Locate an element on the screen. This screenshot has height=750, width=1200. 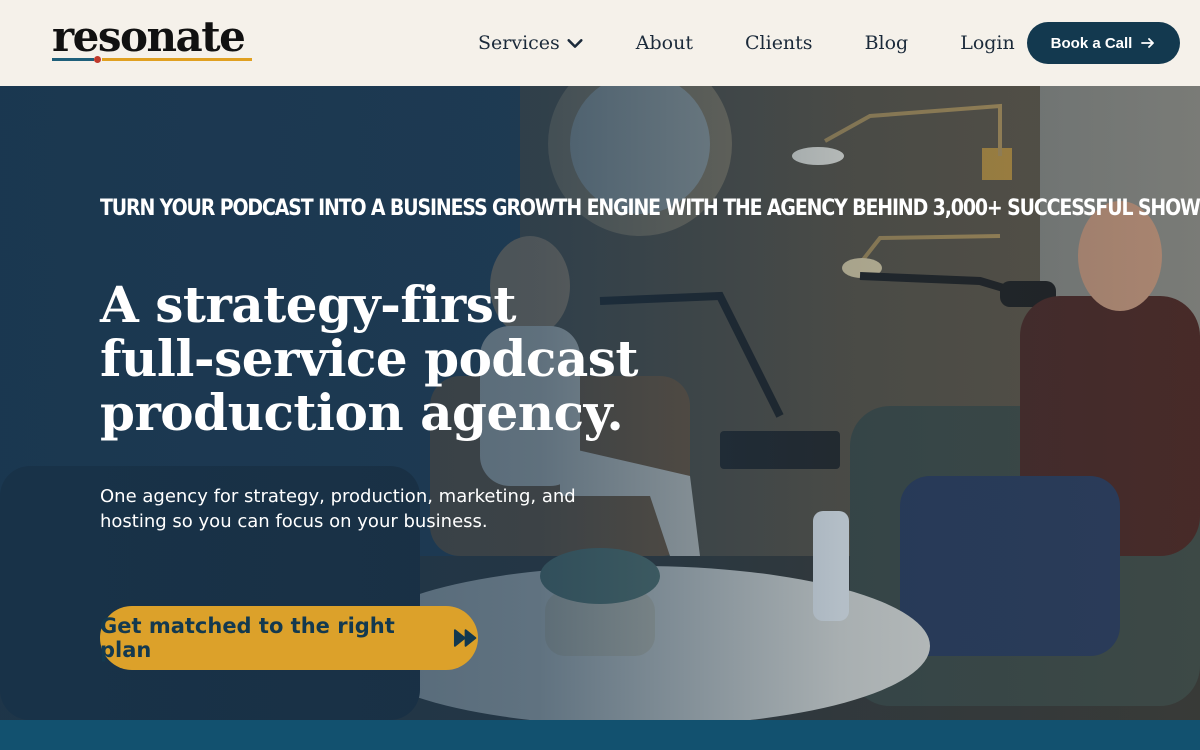
main-nav: Services About Clients Blog Login is located at coordinates (746, 43).